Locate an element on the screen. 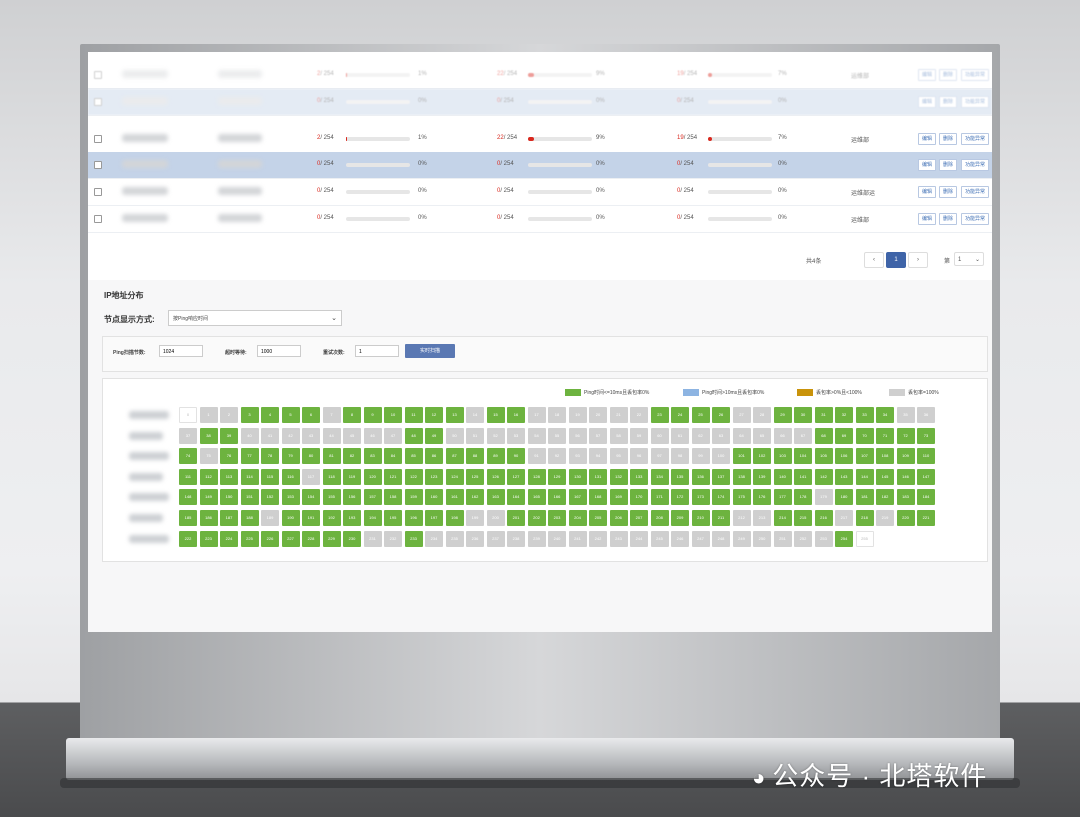 The image size is (1080, 817). ip-cell: 157 is located at coordinates (372, 497).